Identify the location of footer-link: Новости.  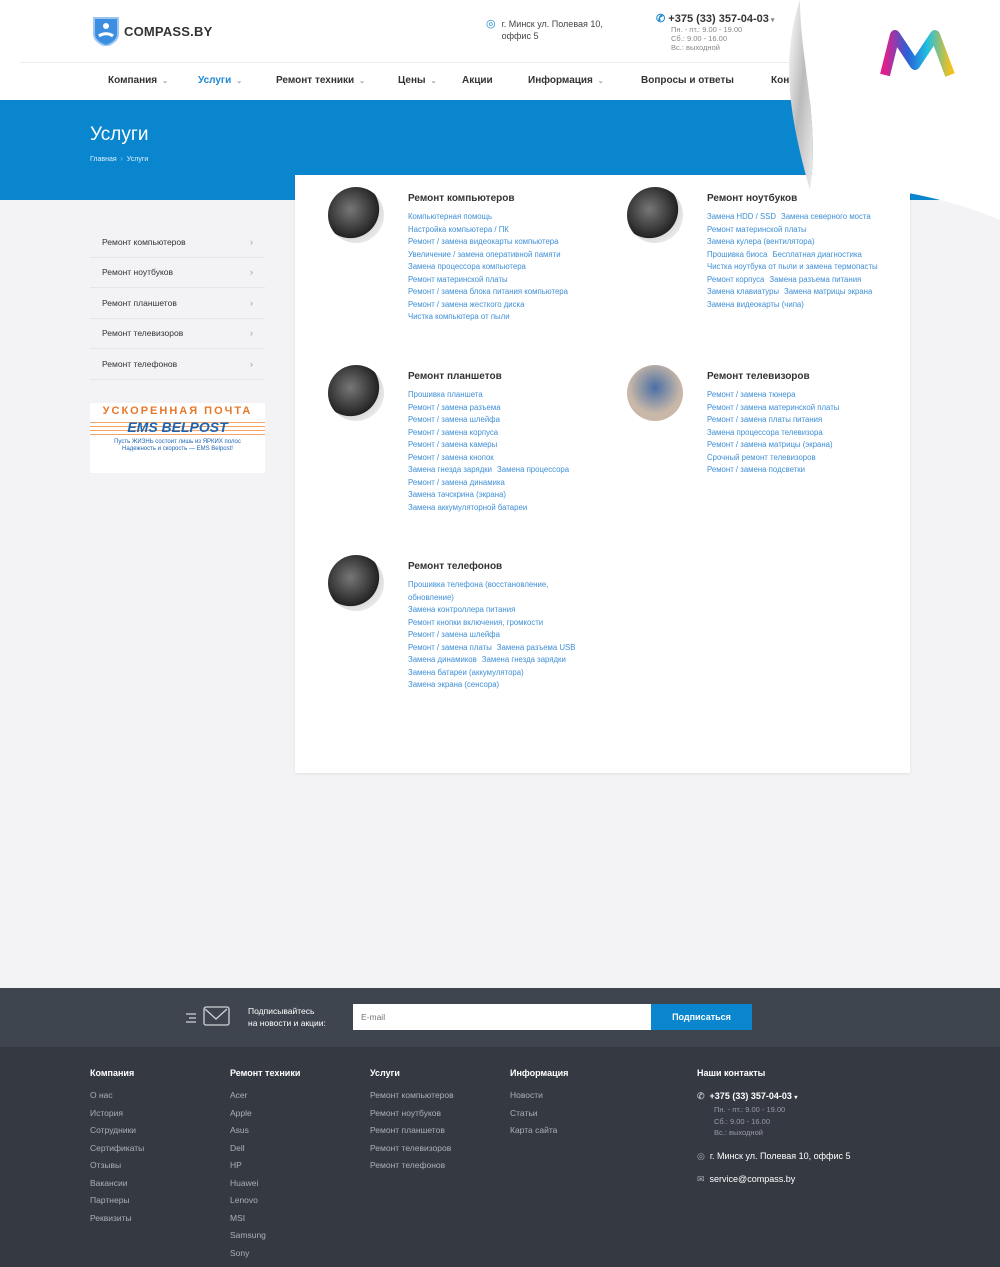
(539, 1096).